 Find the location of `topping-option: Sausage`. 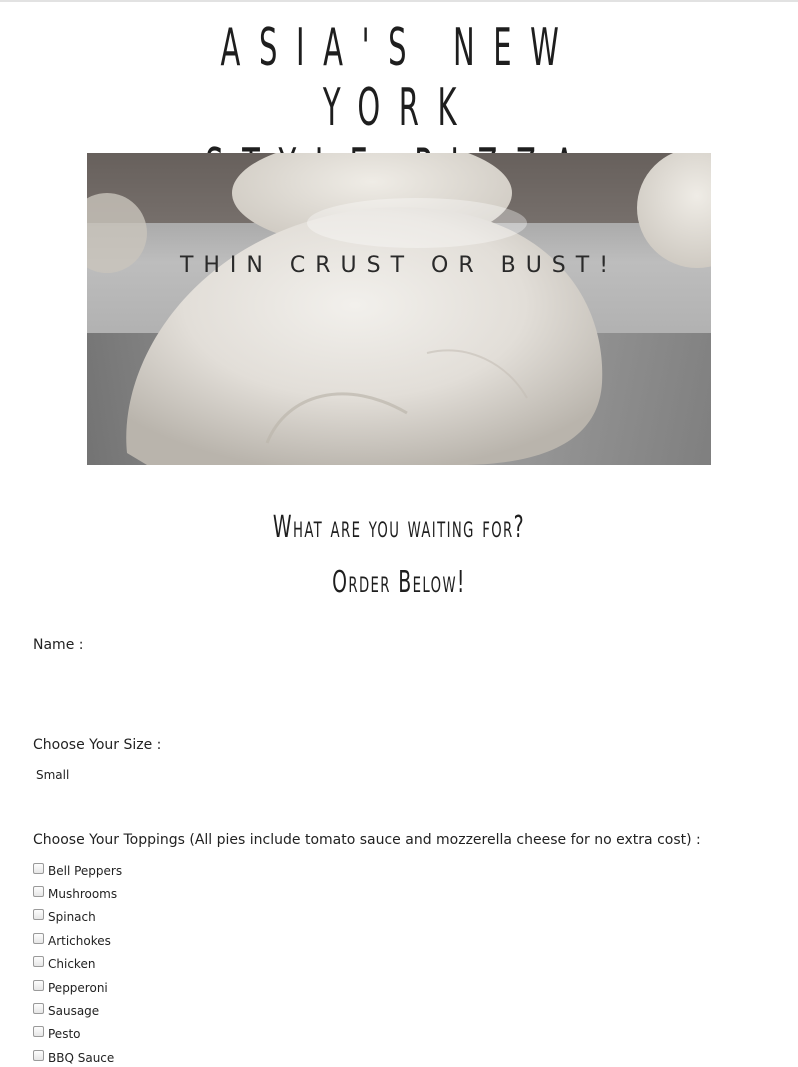

topping-option: Sausage is located at coordinates (66, 1011).